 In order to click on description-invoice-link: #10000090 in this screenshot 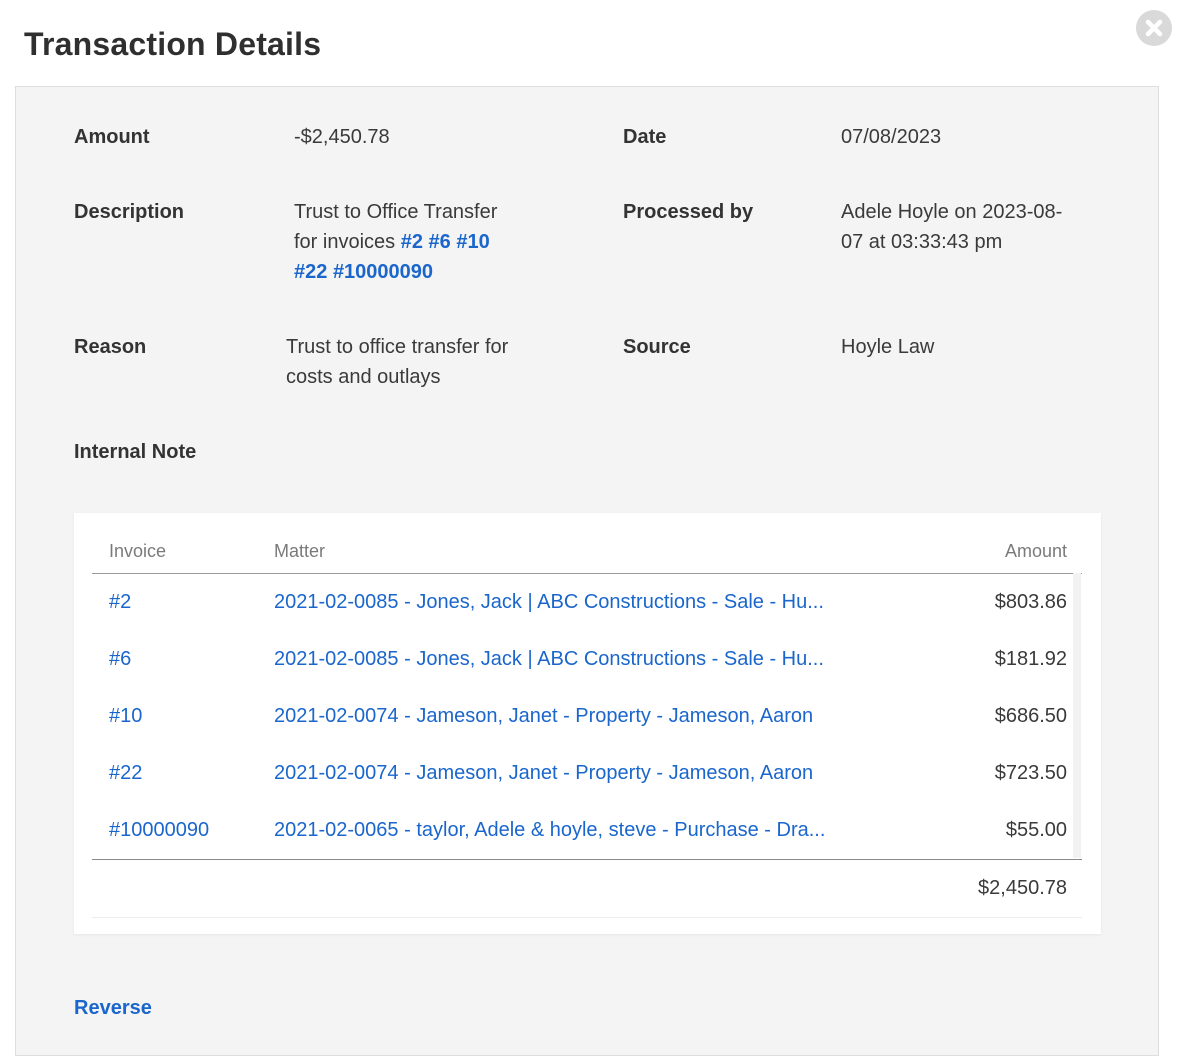, I will do `click(383, 272)`.